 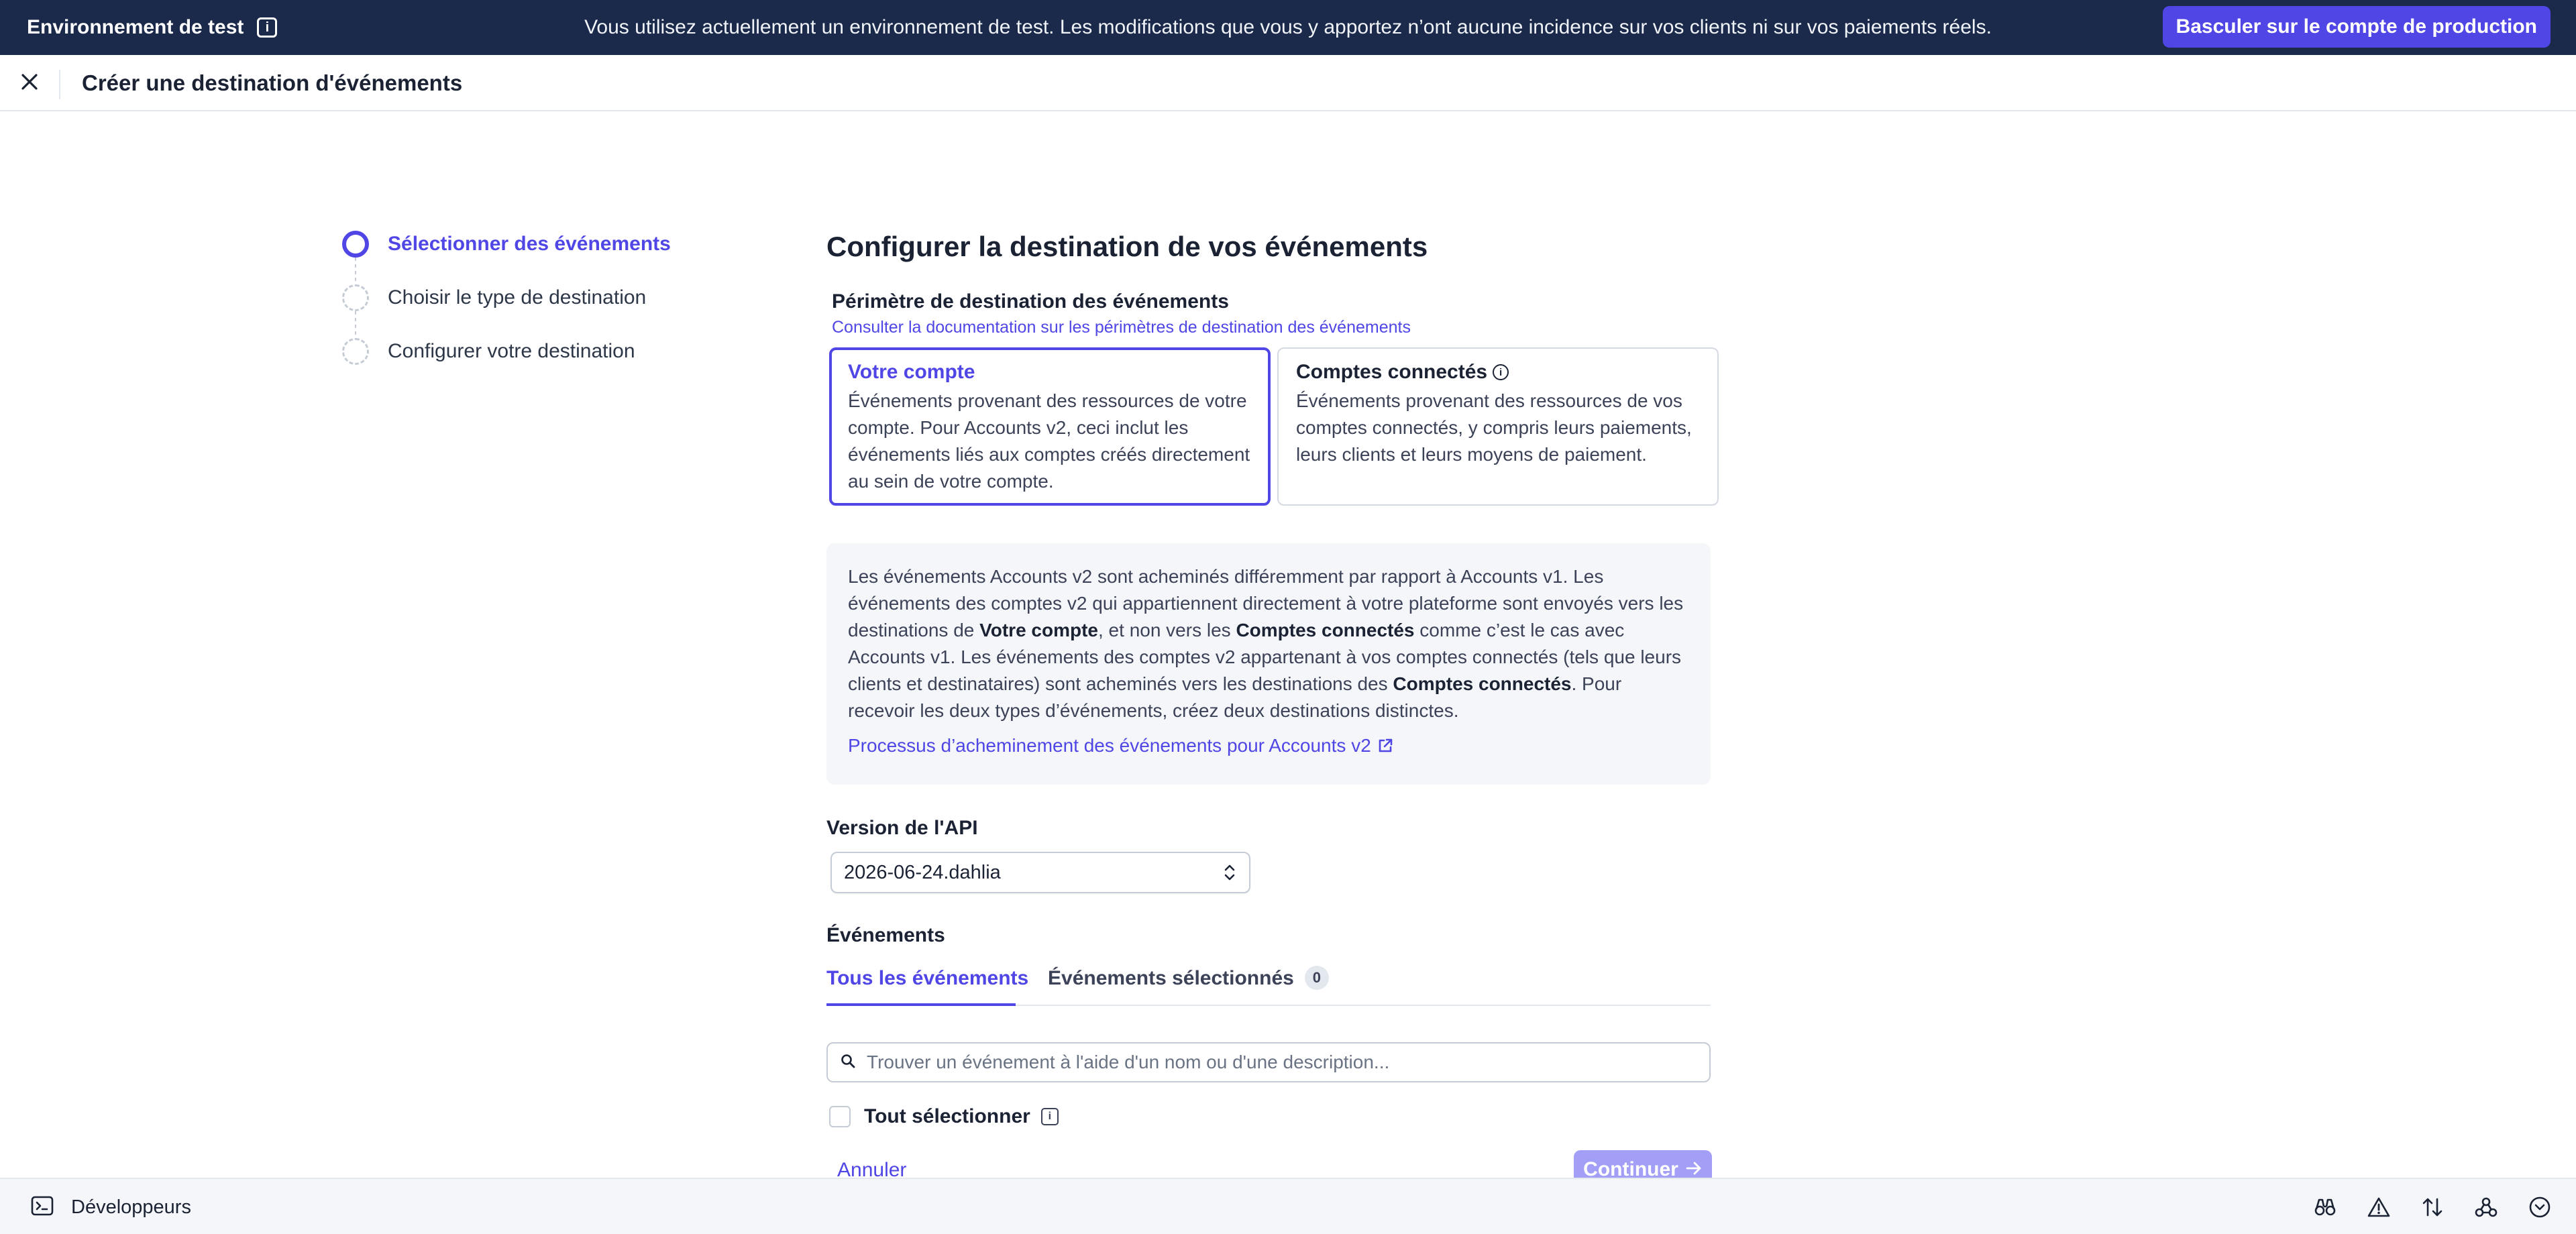 I want to click on scope-option-title-row: Comptes connectés i, so click(x=1498, y=372).